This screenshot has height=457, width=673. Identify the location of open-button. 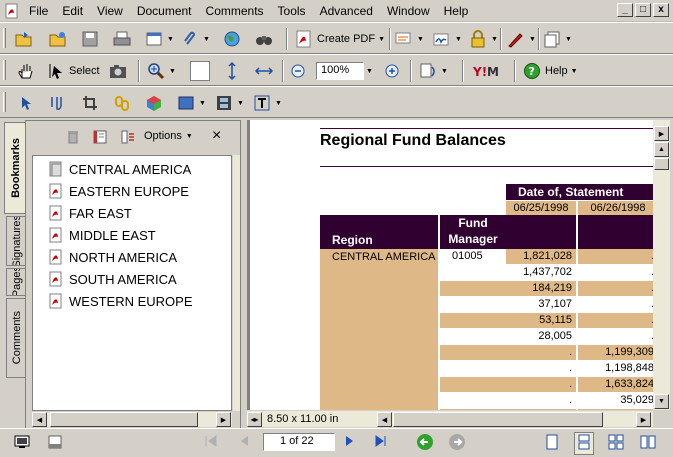
(24, 39).